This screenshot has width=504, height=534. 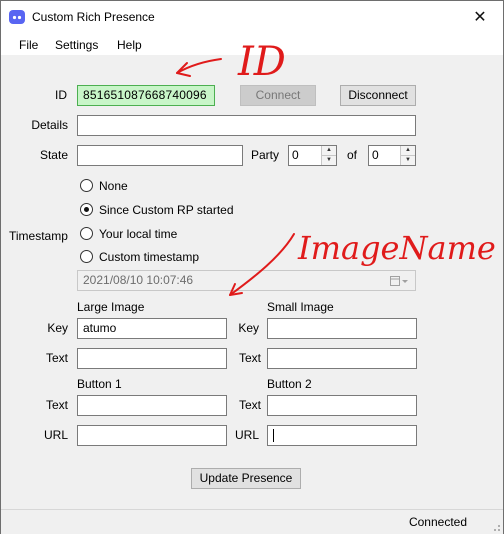 What do you see at coordinates (437, 522) in the screenshot?
I see `connection-status: Connected` at bounding box center [437, 522].